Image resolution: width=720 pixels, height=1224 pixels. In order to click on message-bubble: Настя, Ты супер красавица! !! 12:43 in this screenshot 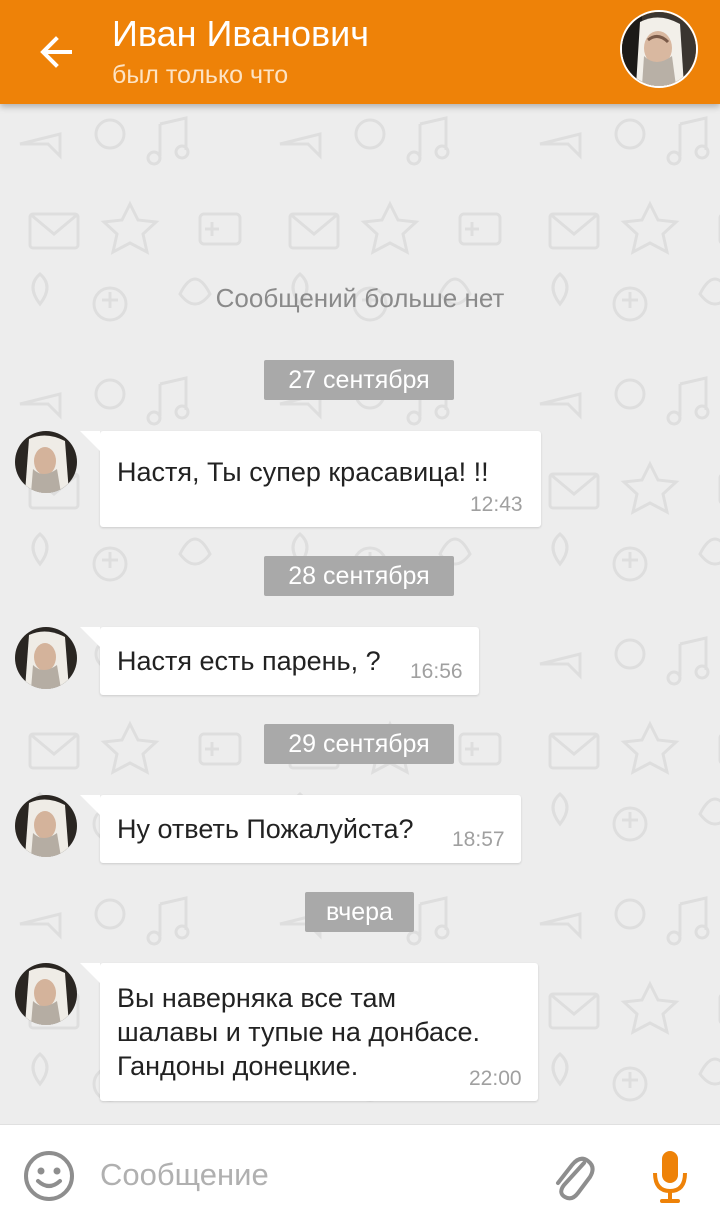, I will do `click(310, 479)`.